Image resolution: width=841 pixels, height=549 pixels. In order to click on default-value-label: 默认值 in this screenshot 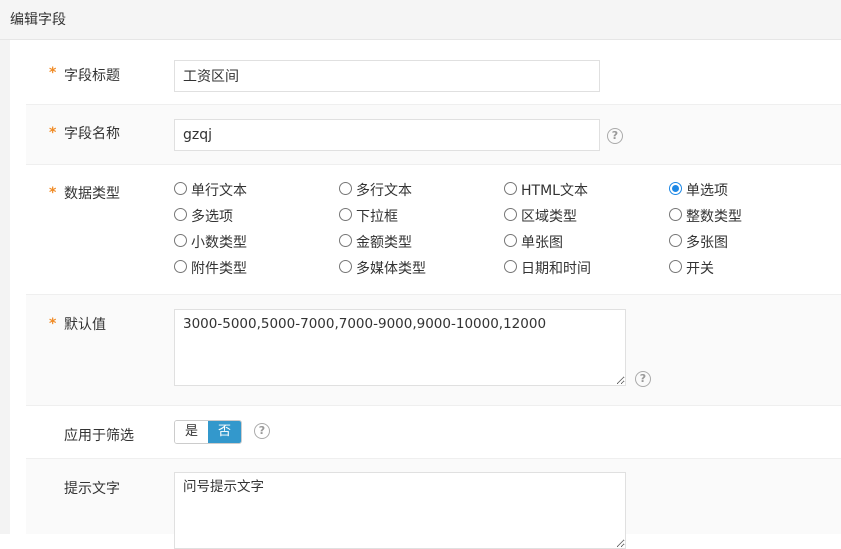, I will do `click(85, 325)`.